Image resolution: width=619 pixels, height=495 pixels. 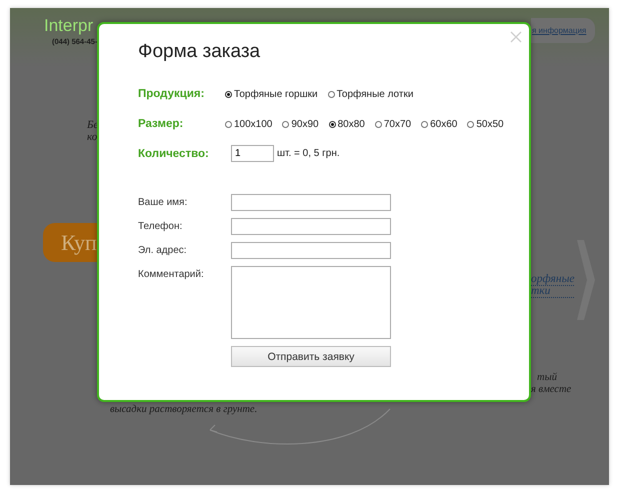 I want to click on body-text: тый, so click(x=547, y=378).